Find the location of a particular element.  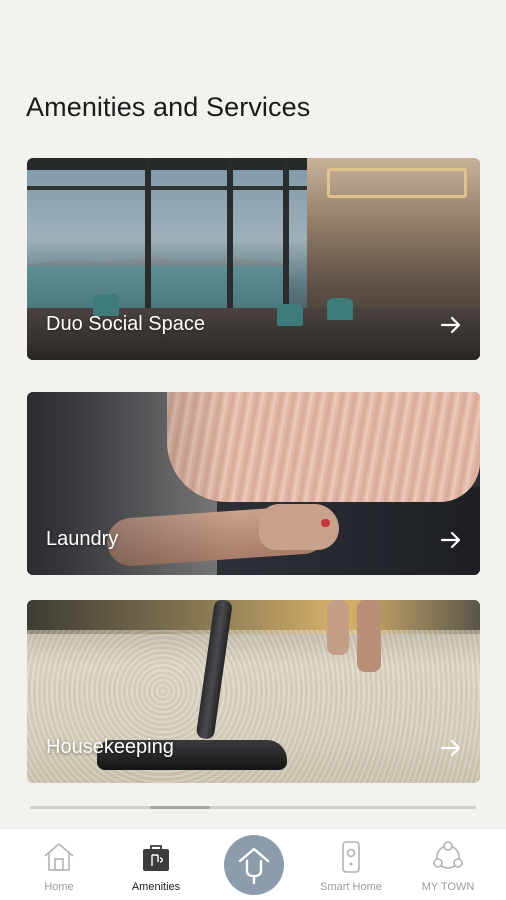

community-icon is located at coordinates (448, 855).